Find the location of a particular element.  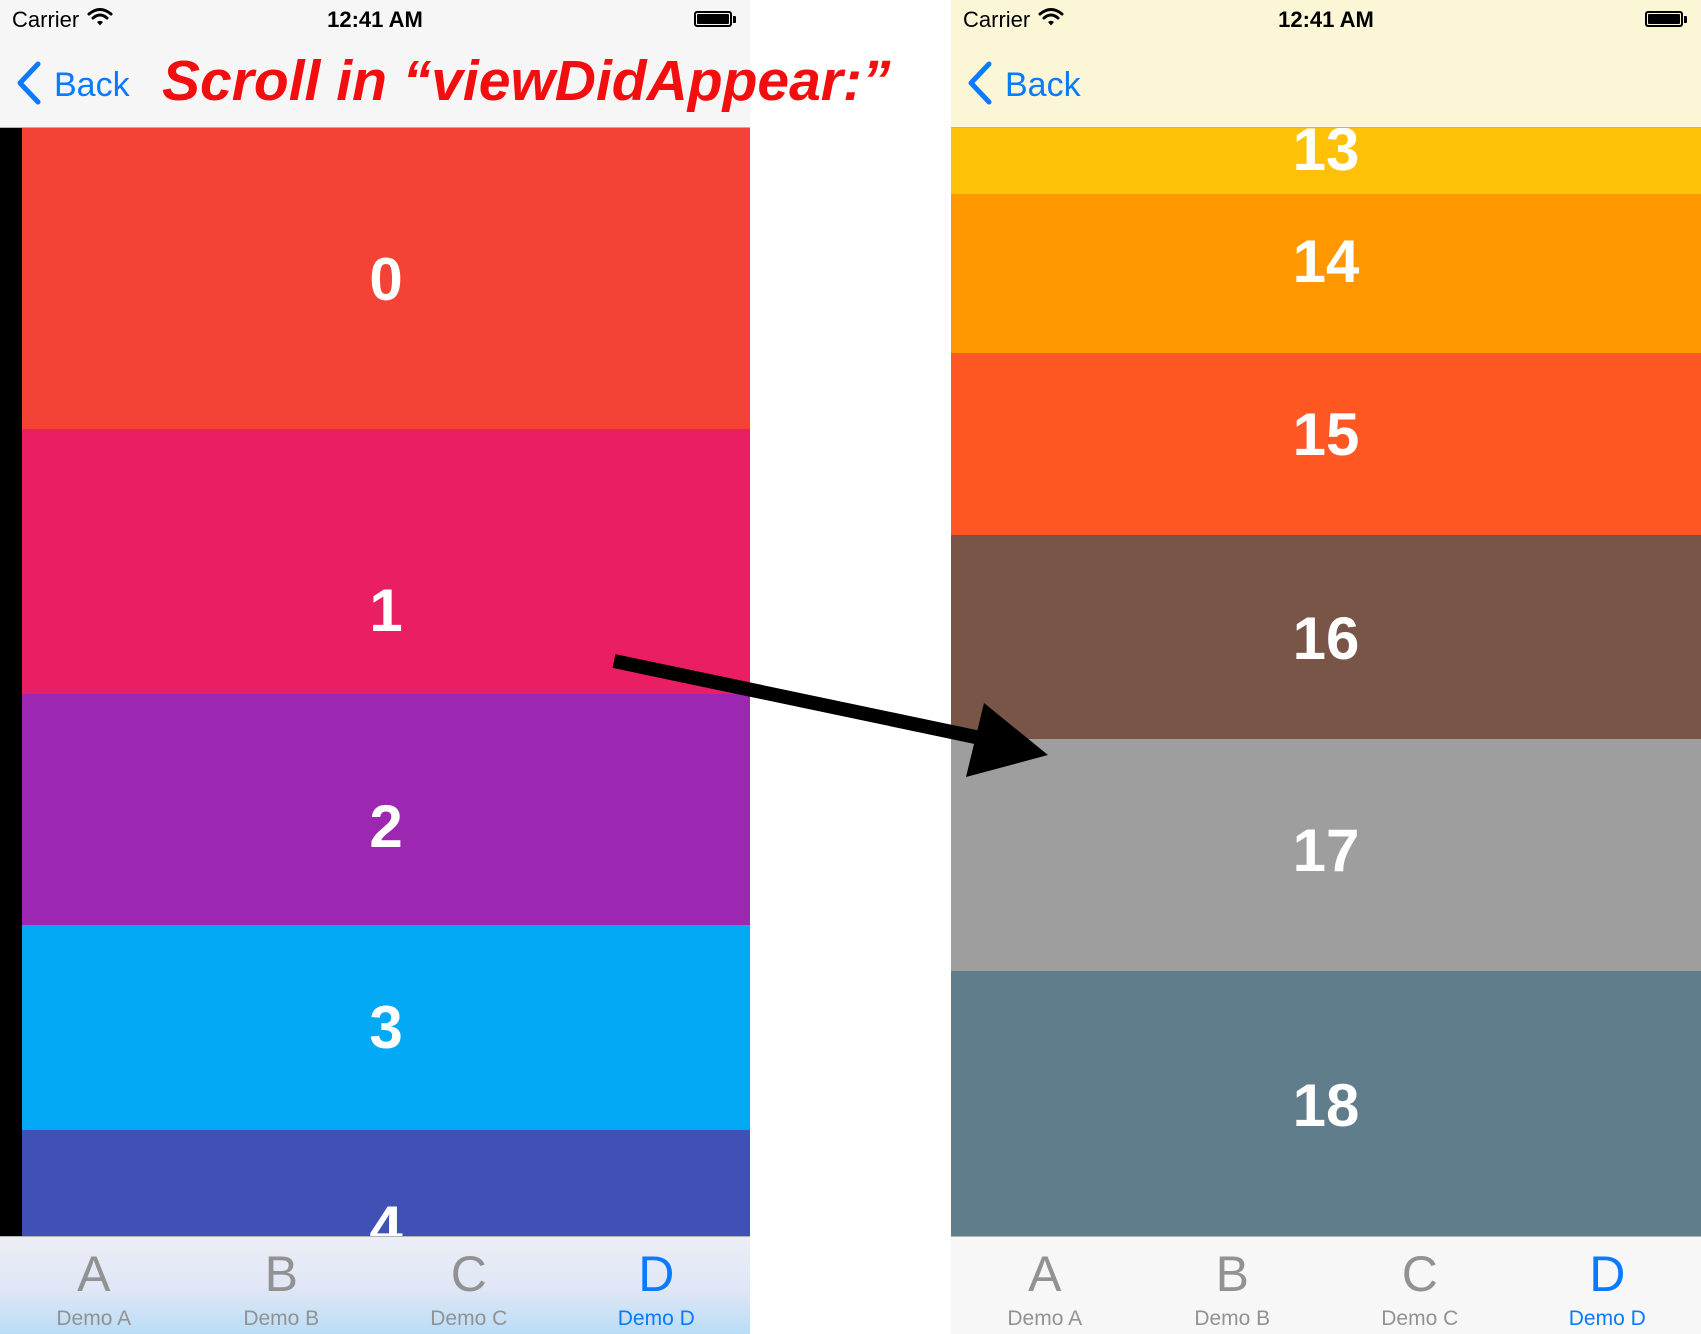

table-cell: 1 is located at coordinates (386, 561).